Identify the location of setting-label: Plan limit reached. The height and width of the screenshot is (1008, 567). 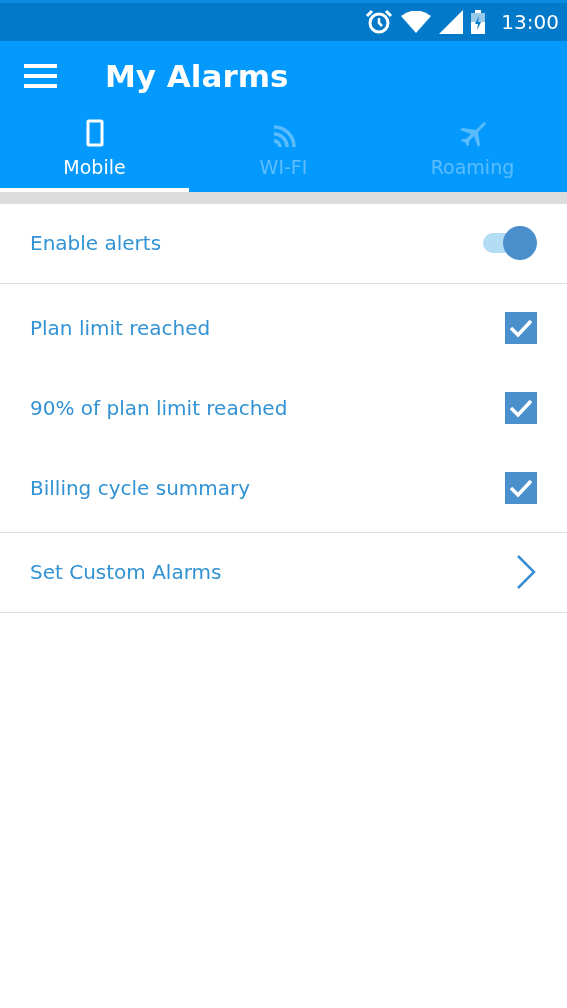
(120, 328).